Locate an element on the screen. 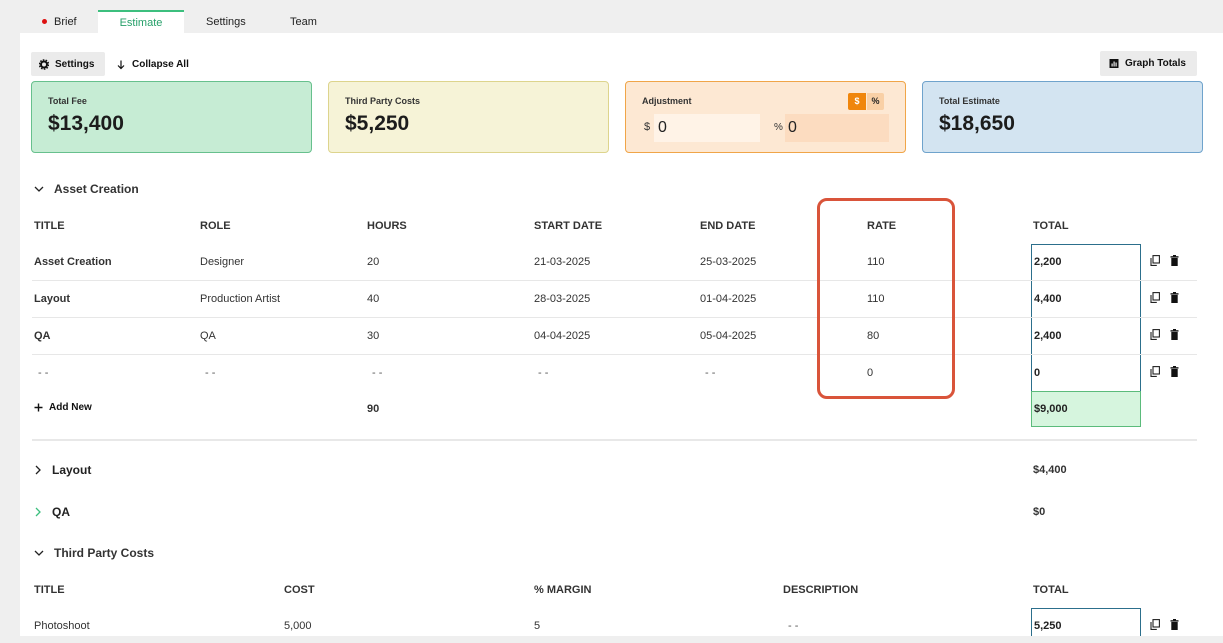  column-header-start-date: START DATE is located at coordinates (568, 226).